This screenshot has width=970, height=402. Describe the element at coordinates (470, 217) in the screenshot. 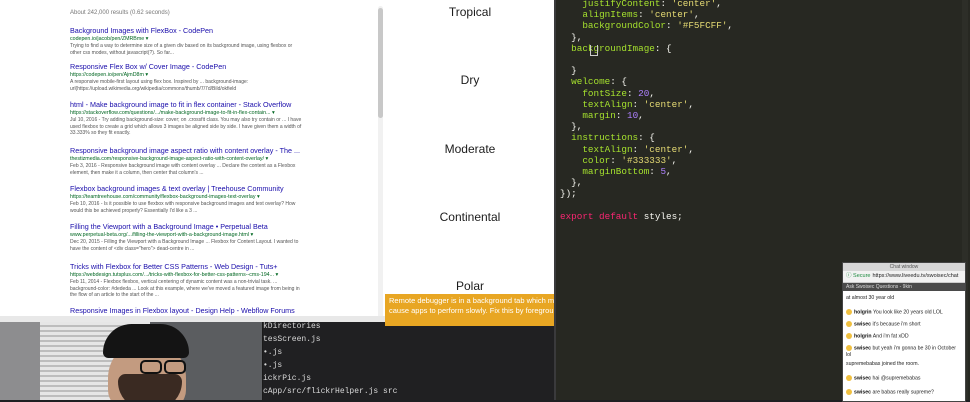

I see `climate-item-continental: Continental` at that location.